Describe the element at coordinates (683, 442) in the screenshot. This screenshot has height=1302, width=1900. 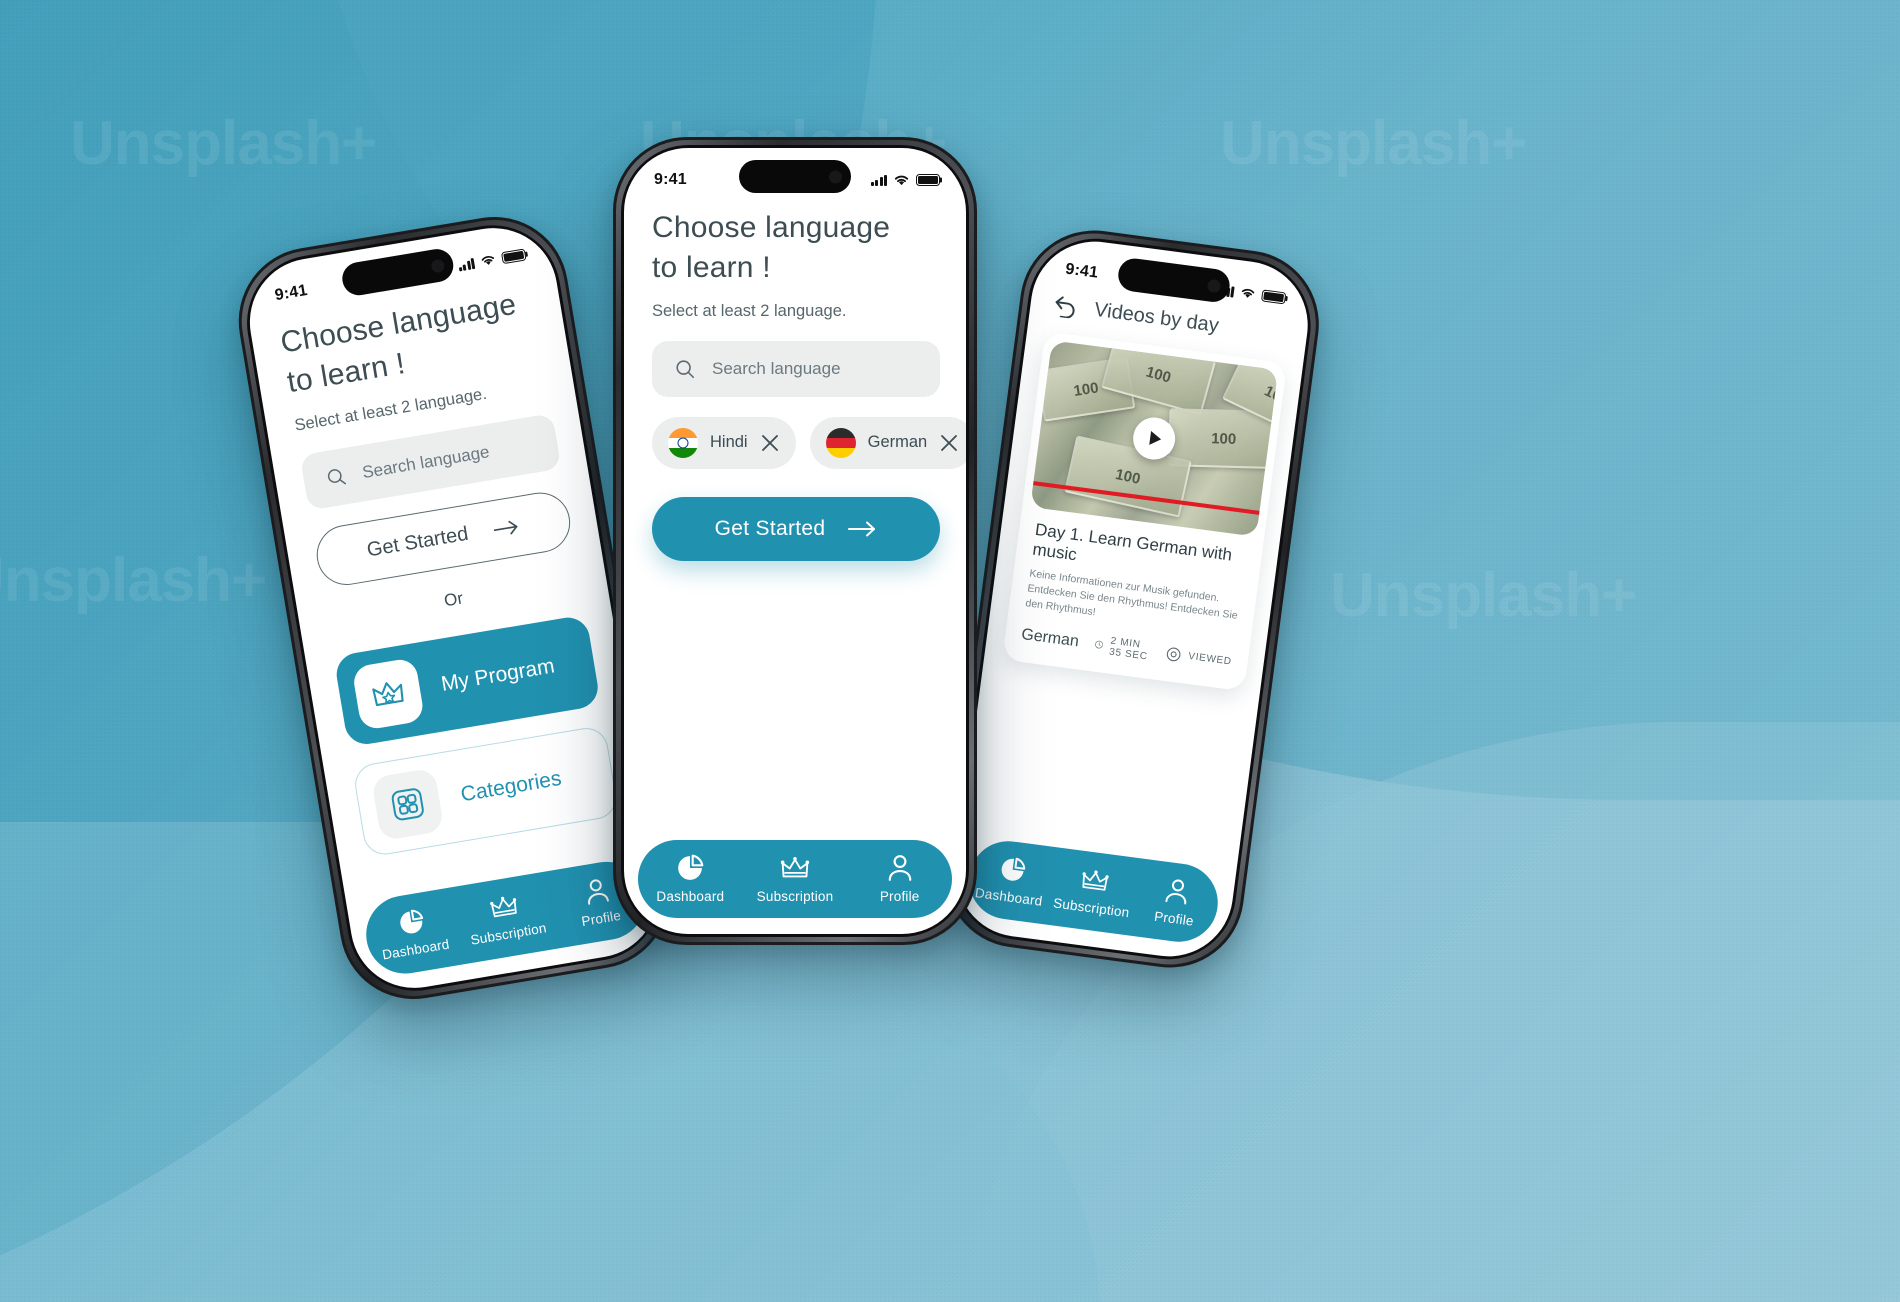
I see `india-flag-icon` at that location.